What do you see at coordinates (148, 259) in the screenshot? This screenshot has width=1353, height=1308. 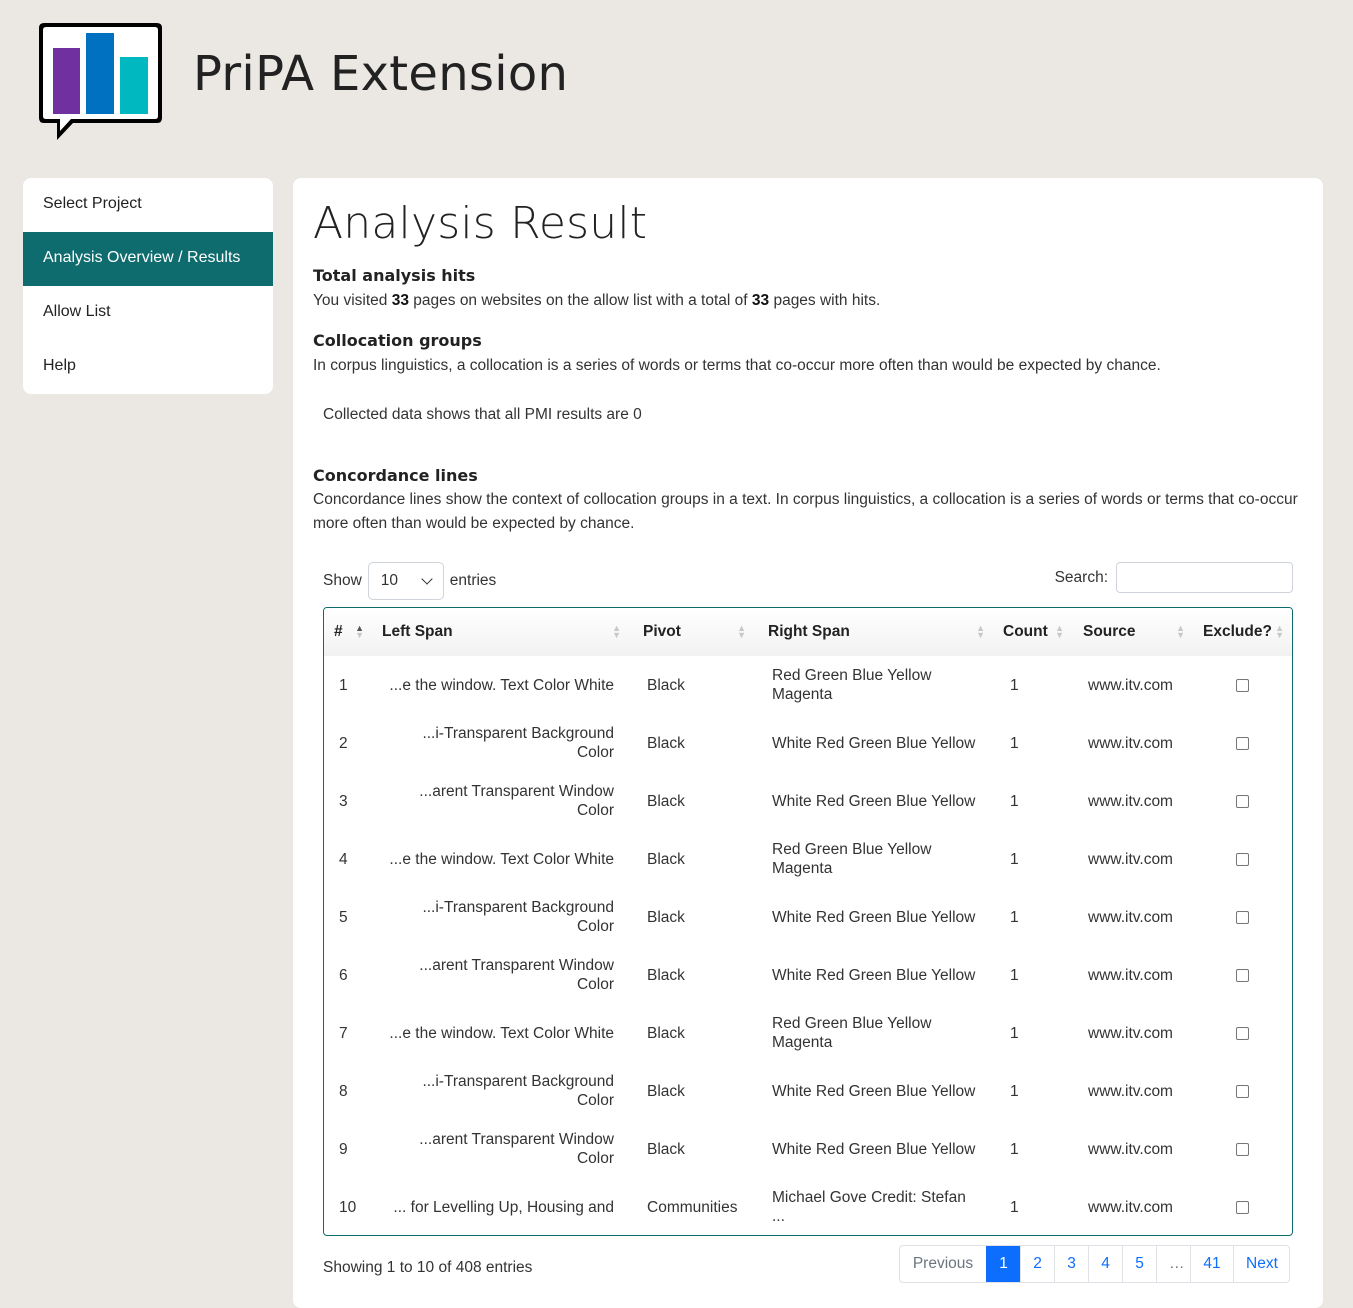 I see `sidebar-item-analysis-overview: Analysis Overview / Results` at bounding box center [148, 259].